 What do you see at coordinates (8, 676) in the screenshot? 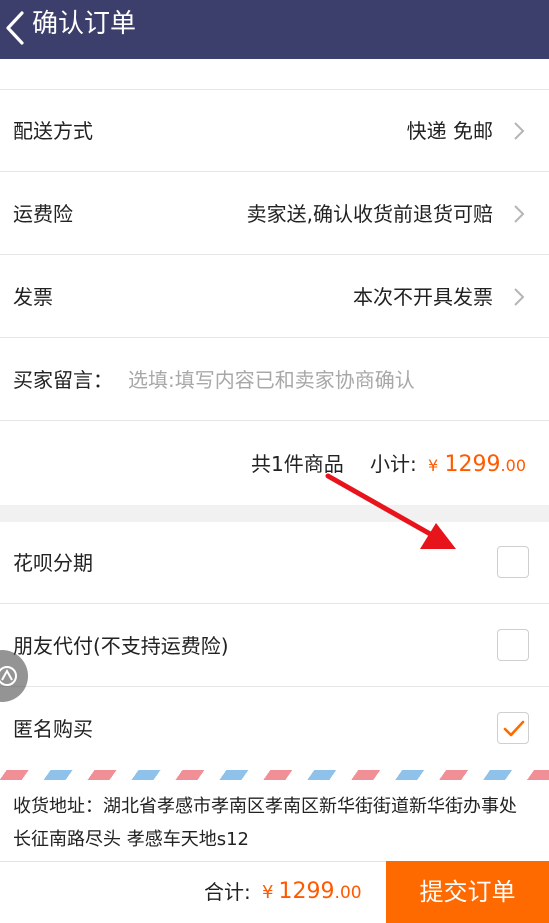
I see `assistive-touch-icon` at bounding box center [8, 676].